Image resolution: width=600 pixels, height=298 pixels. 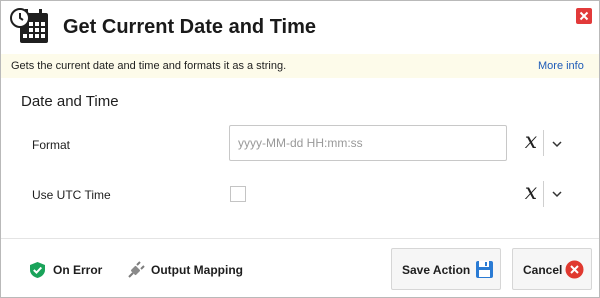 I want to click on format-input, so click(x=368, y=143).